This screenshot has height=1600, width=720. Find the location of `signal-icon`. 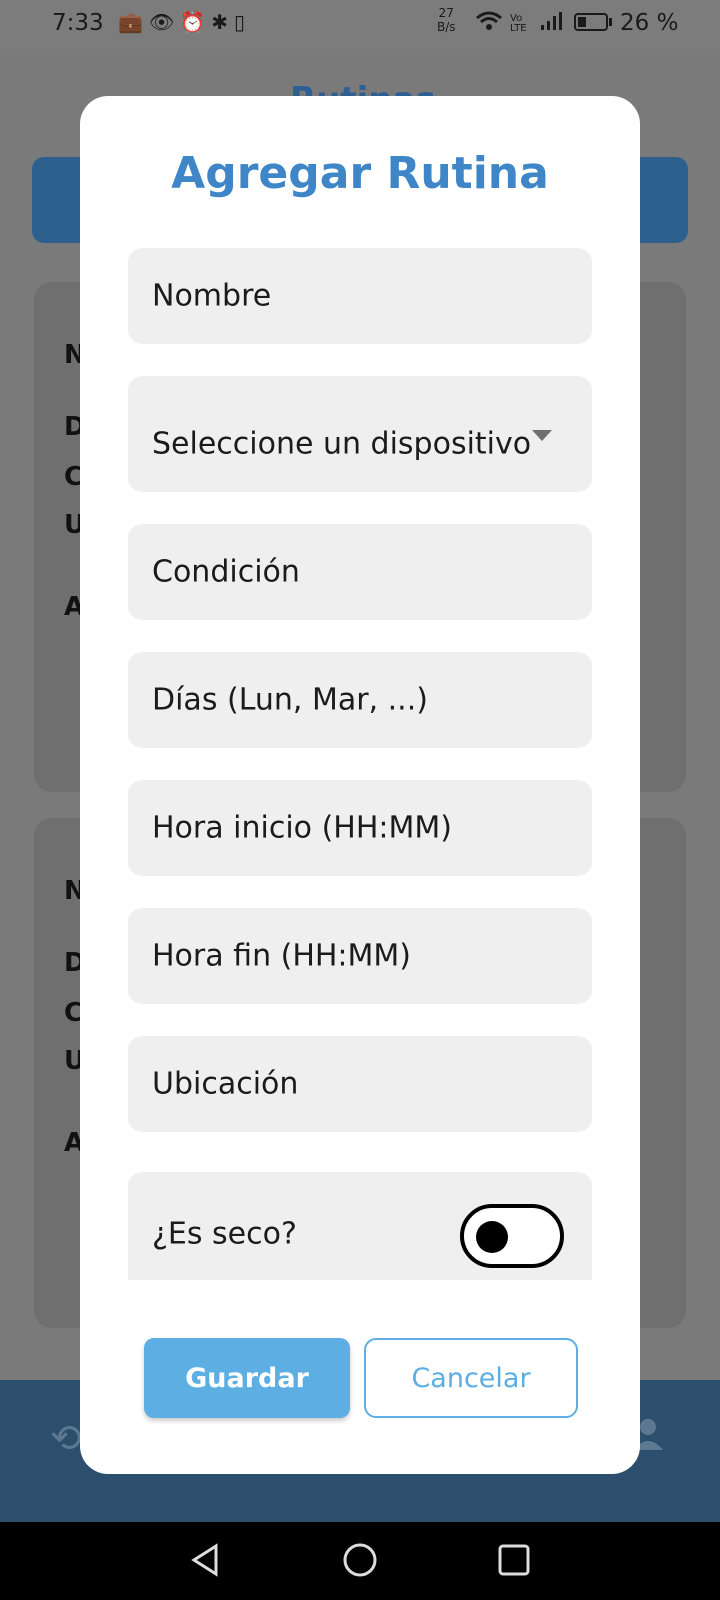

signal-icon is located at coordinates (552, 23).